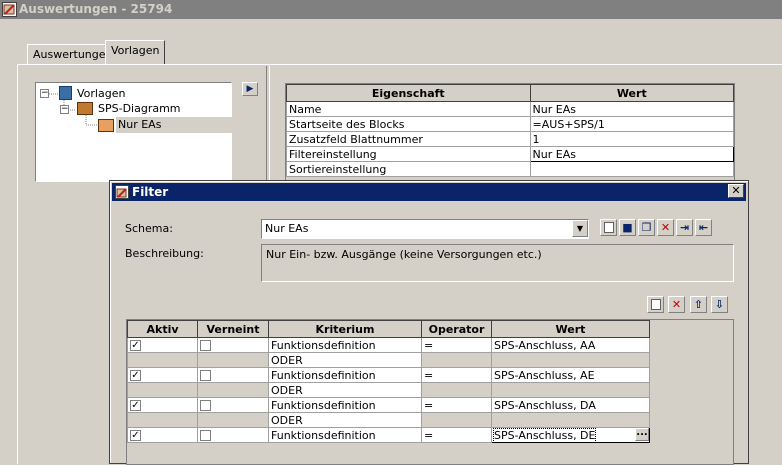  I want to click on column-header-operator: Operator, so click(456, 329).